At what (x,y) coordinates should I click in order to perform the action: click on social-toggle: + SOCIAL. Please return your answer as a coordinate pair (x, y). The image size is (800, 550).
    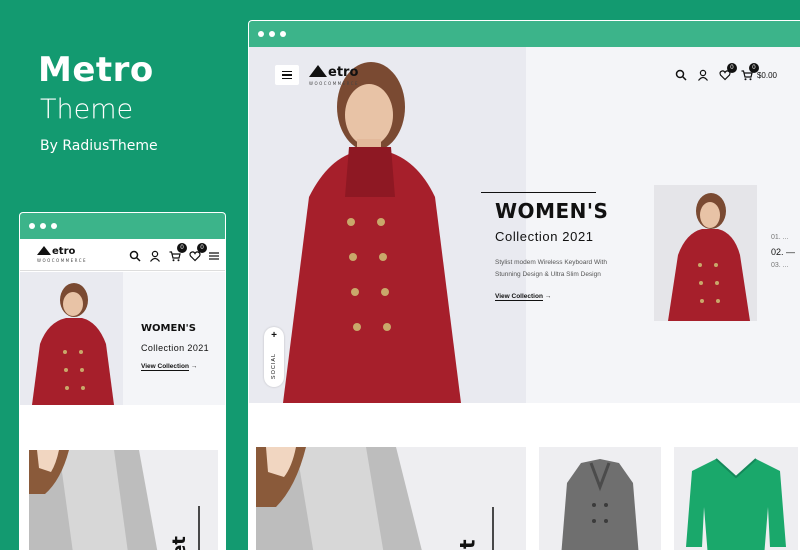
    Looking at the image, I should click on (274, 357).